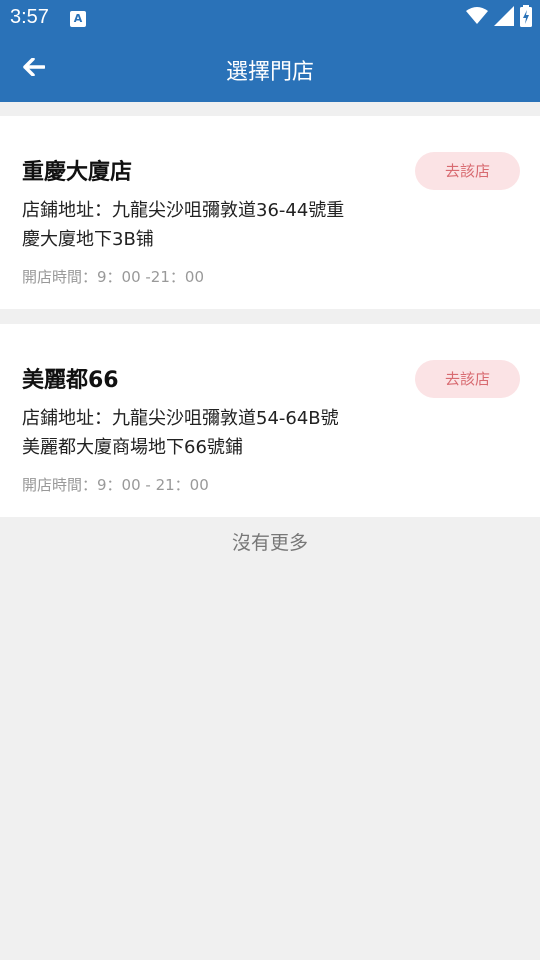  Describe the element at coordinates (70, 380) in the screenshot. I see `store-name: 美麗都66` at that location.